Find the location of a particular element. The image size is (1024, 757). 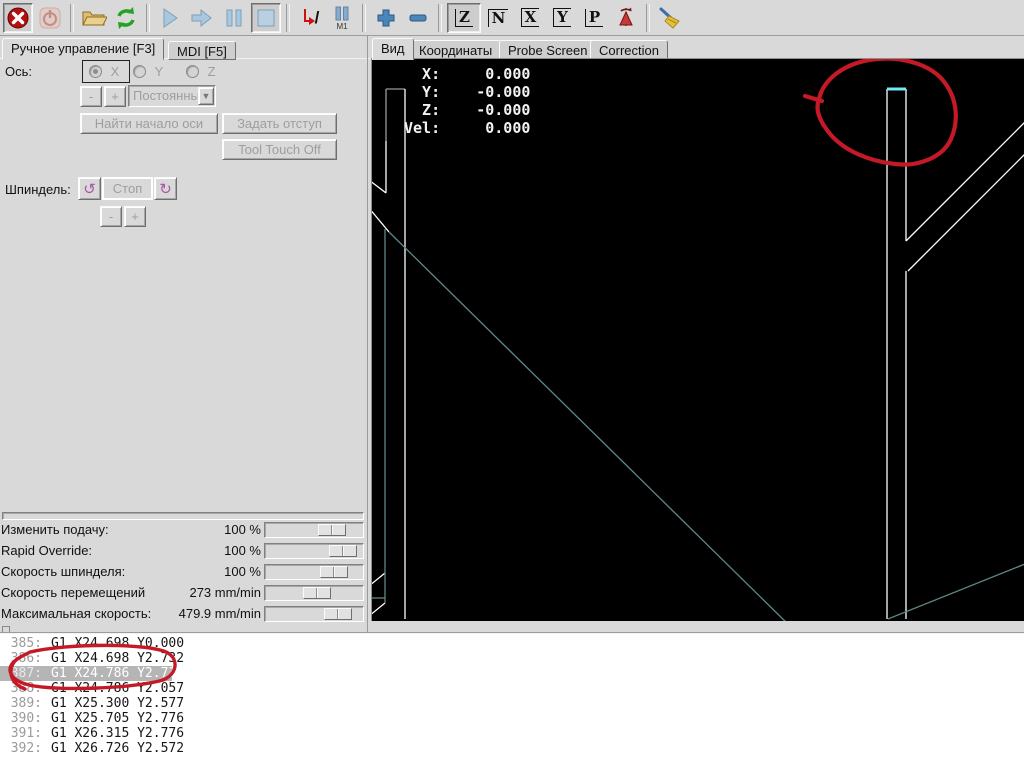

spindle-cw-button: ↻ is located at coordinates (165, 188).